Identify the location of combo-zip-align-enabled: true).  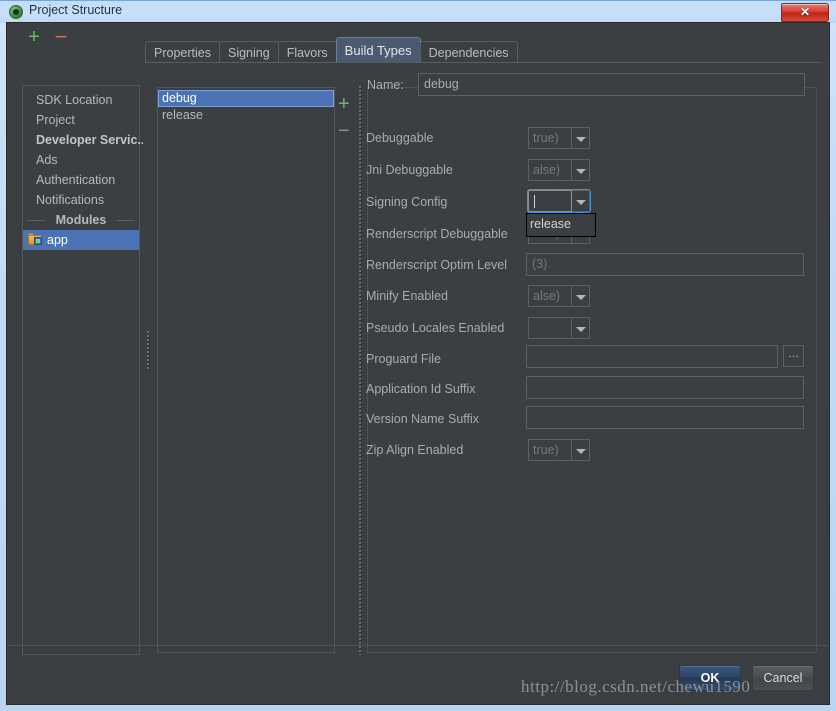
(559, 450).